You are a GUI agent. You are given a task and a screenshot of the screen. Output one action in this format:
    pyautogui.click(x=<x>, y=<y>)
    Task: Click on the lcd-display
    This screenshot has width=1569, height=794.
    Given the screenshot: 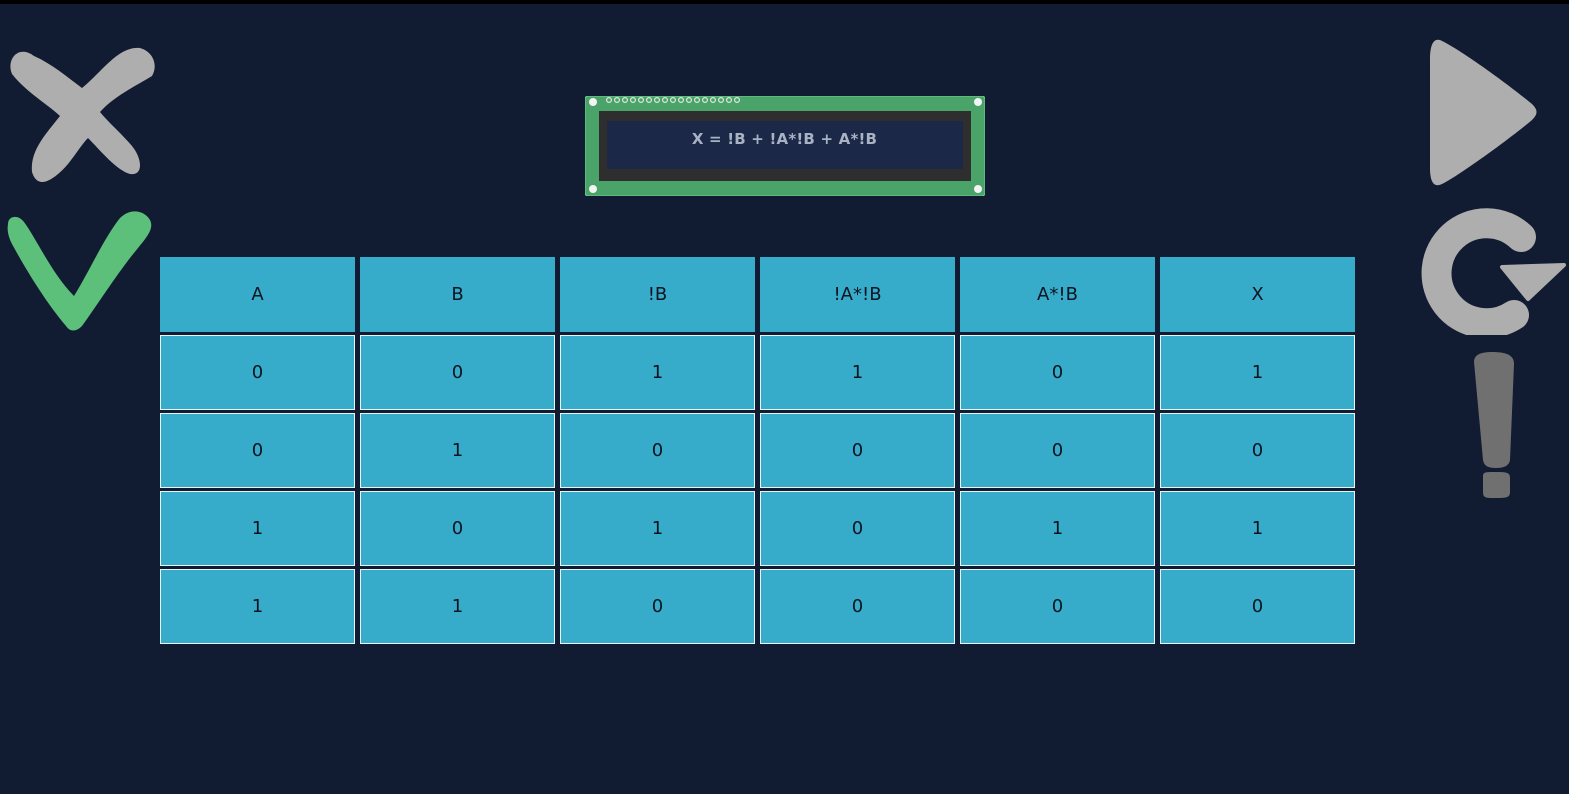 What is the action you would take?
    pyautogui.click(x=785, y=146)
    